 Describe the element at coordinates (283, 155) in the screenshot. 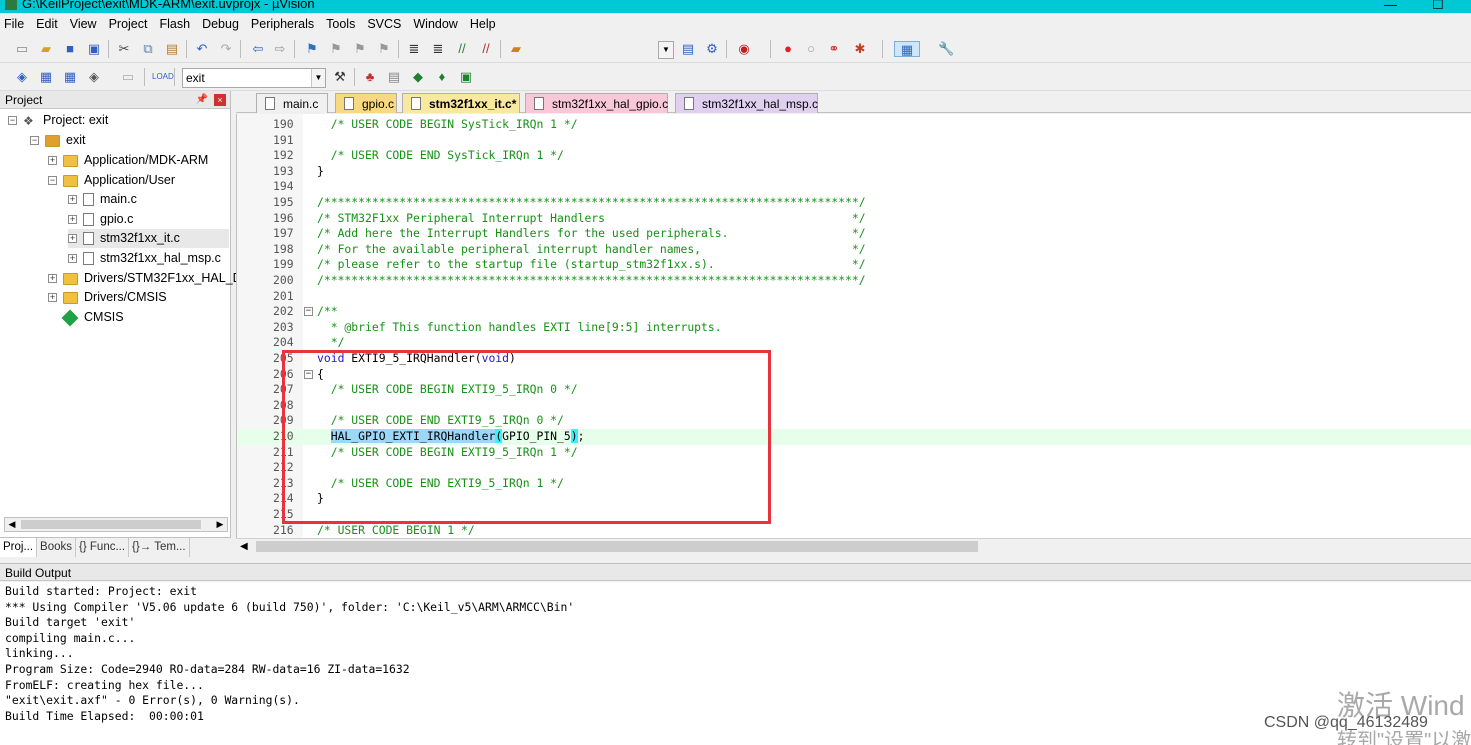

I see `line-number: 192` at that location.